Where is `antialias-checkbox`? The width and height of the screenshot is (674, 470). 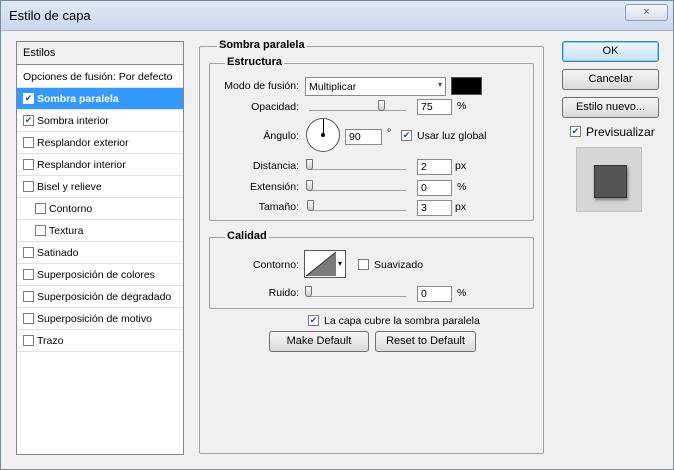
antialias-checkbox is located at coordinates (365, 265).